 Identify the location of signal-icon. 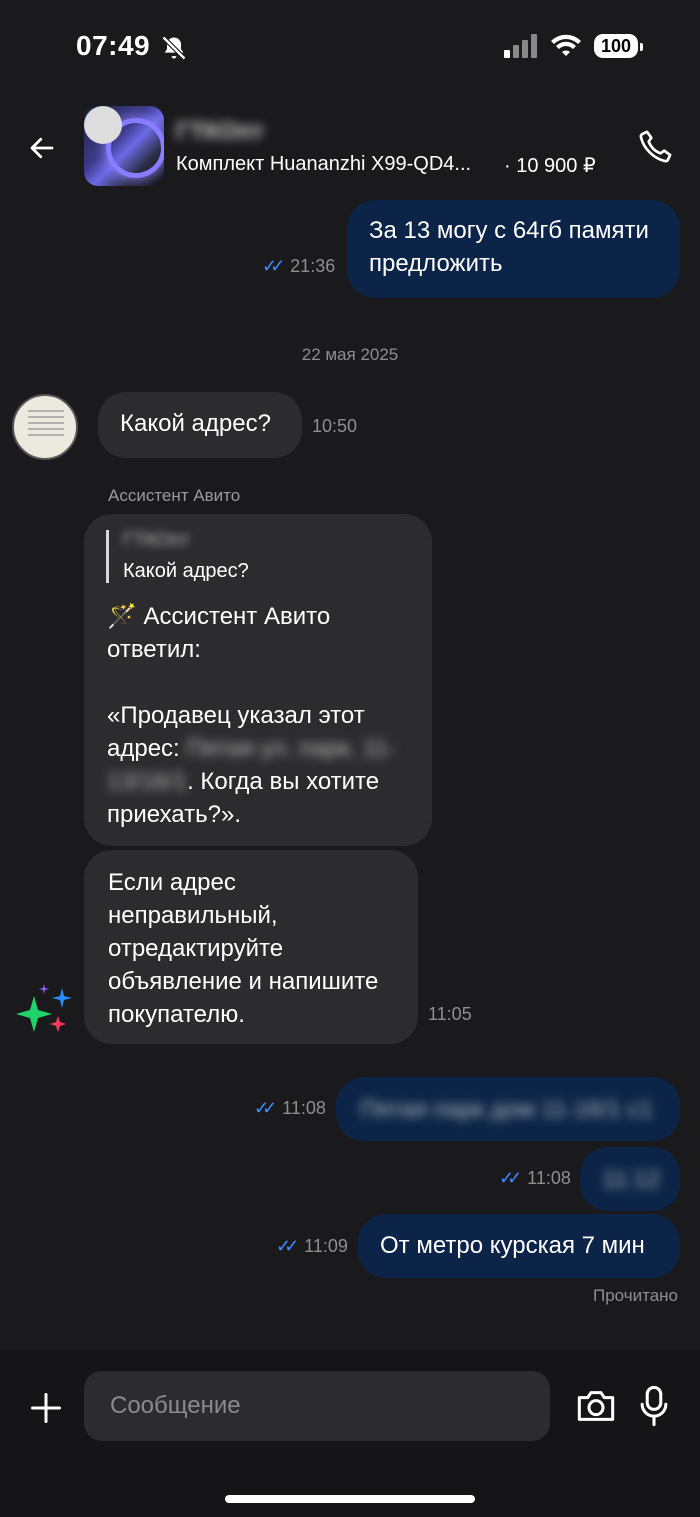
(520, 46).